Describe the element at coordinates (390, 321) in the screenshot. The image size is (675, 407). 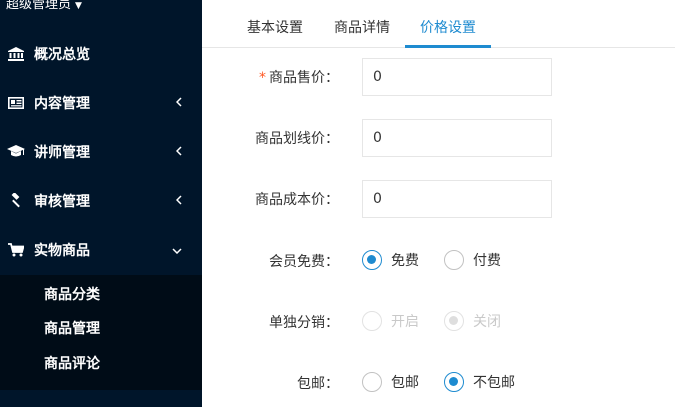
I see `distribution-radio-on: 开启` at that location.